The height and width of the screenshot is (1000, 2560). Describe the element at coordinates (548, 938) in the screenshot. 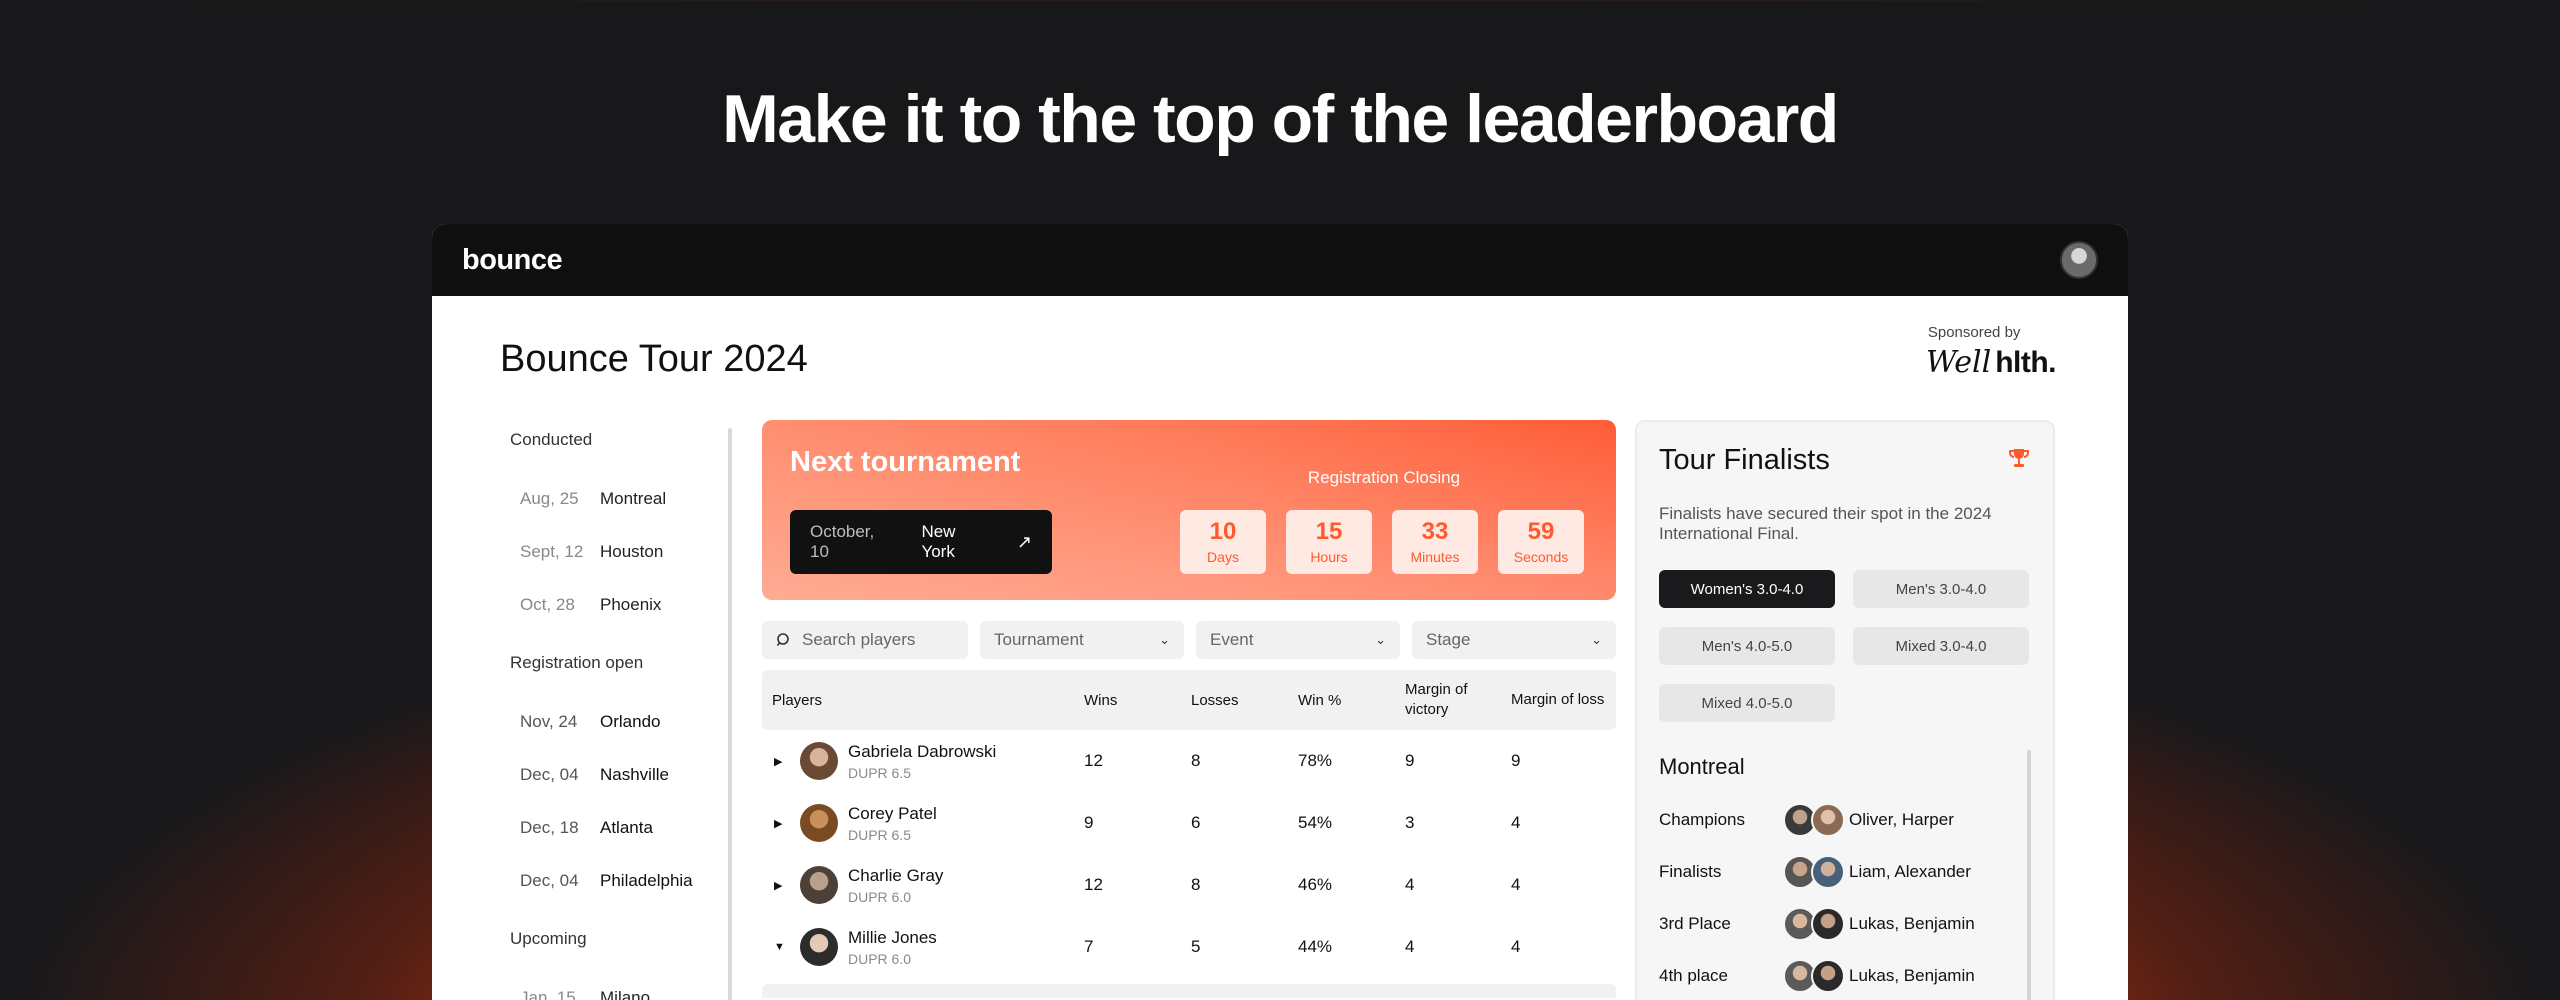

I see `sidebar-section-title: Upcoming` at that location.